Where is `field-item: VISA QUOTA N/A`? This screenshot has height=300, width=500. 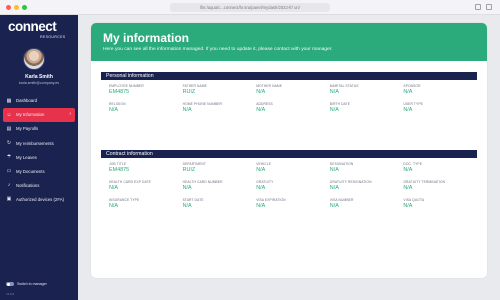
field-item: VISA QUOTA N/A is located at coordinates (440, 203).